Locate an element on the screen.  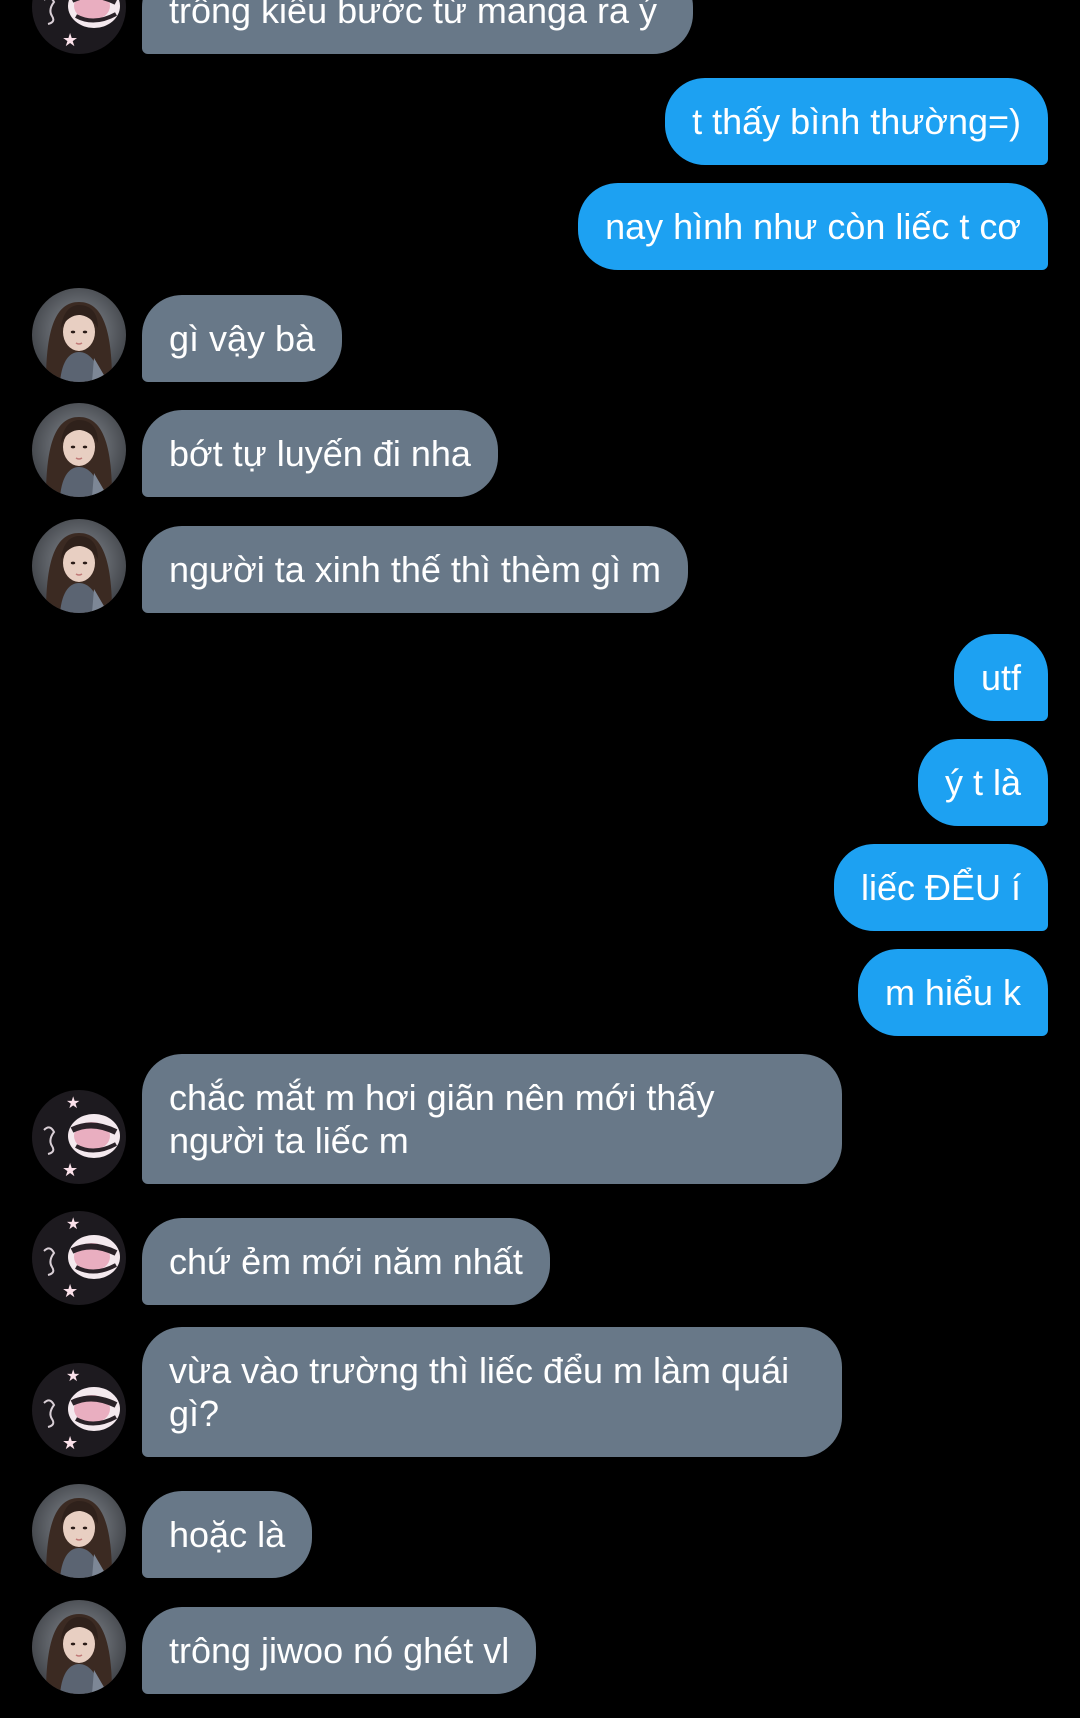
message-incoming: gì vậy bà is located at coordinates (187, 335).